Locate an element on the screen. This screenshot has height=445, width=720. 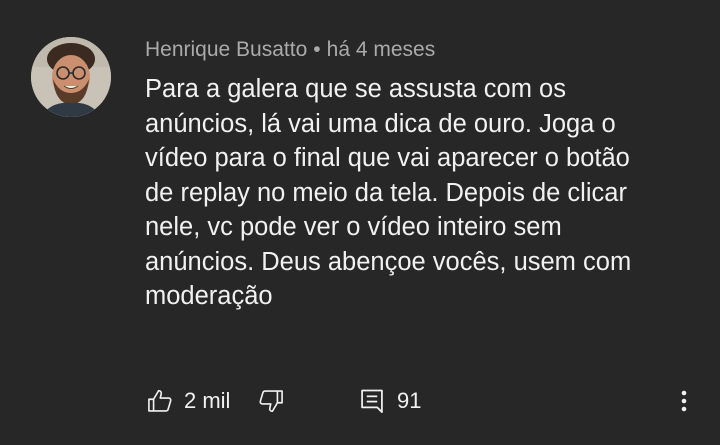
more-actions-button is located at coordinates (684, 401).